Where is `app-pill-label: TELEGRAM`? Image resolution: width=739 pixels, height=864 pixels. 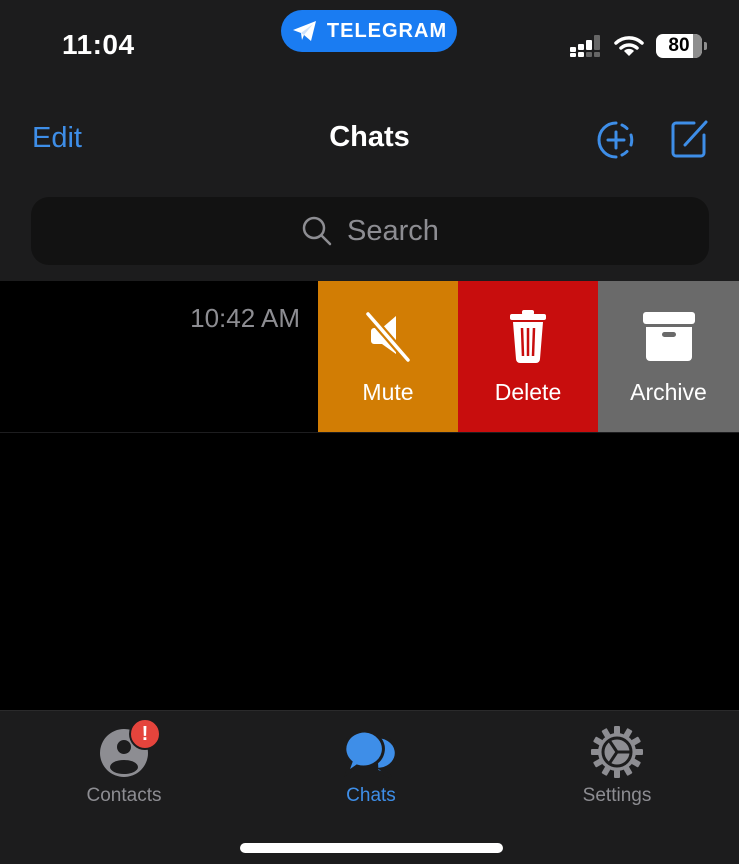
app-pill-label: TELEGRAM is located at coordinates (387, 30).